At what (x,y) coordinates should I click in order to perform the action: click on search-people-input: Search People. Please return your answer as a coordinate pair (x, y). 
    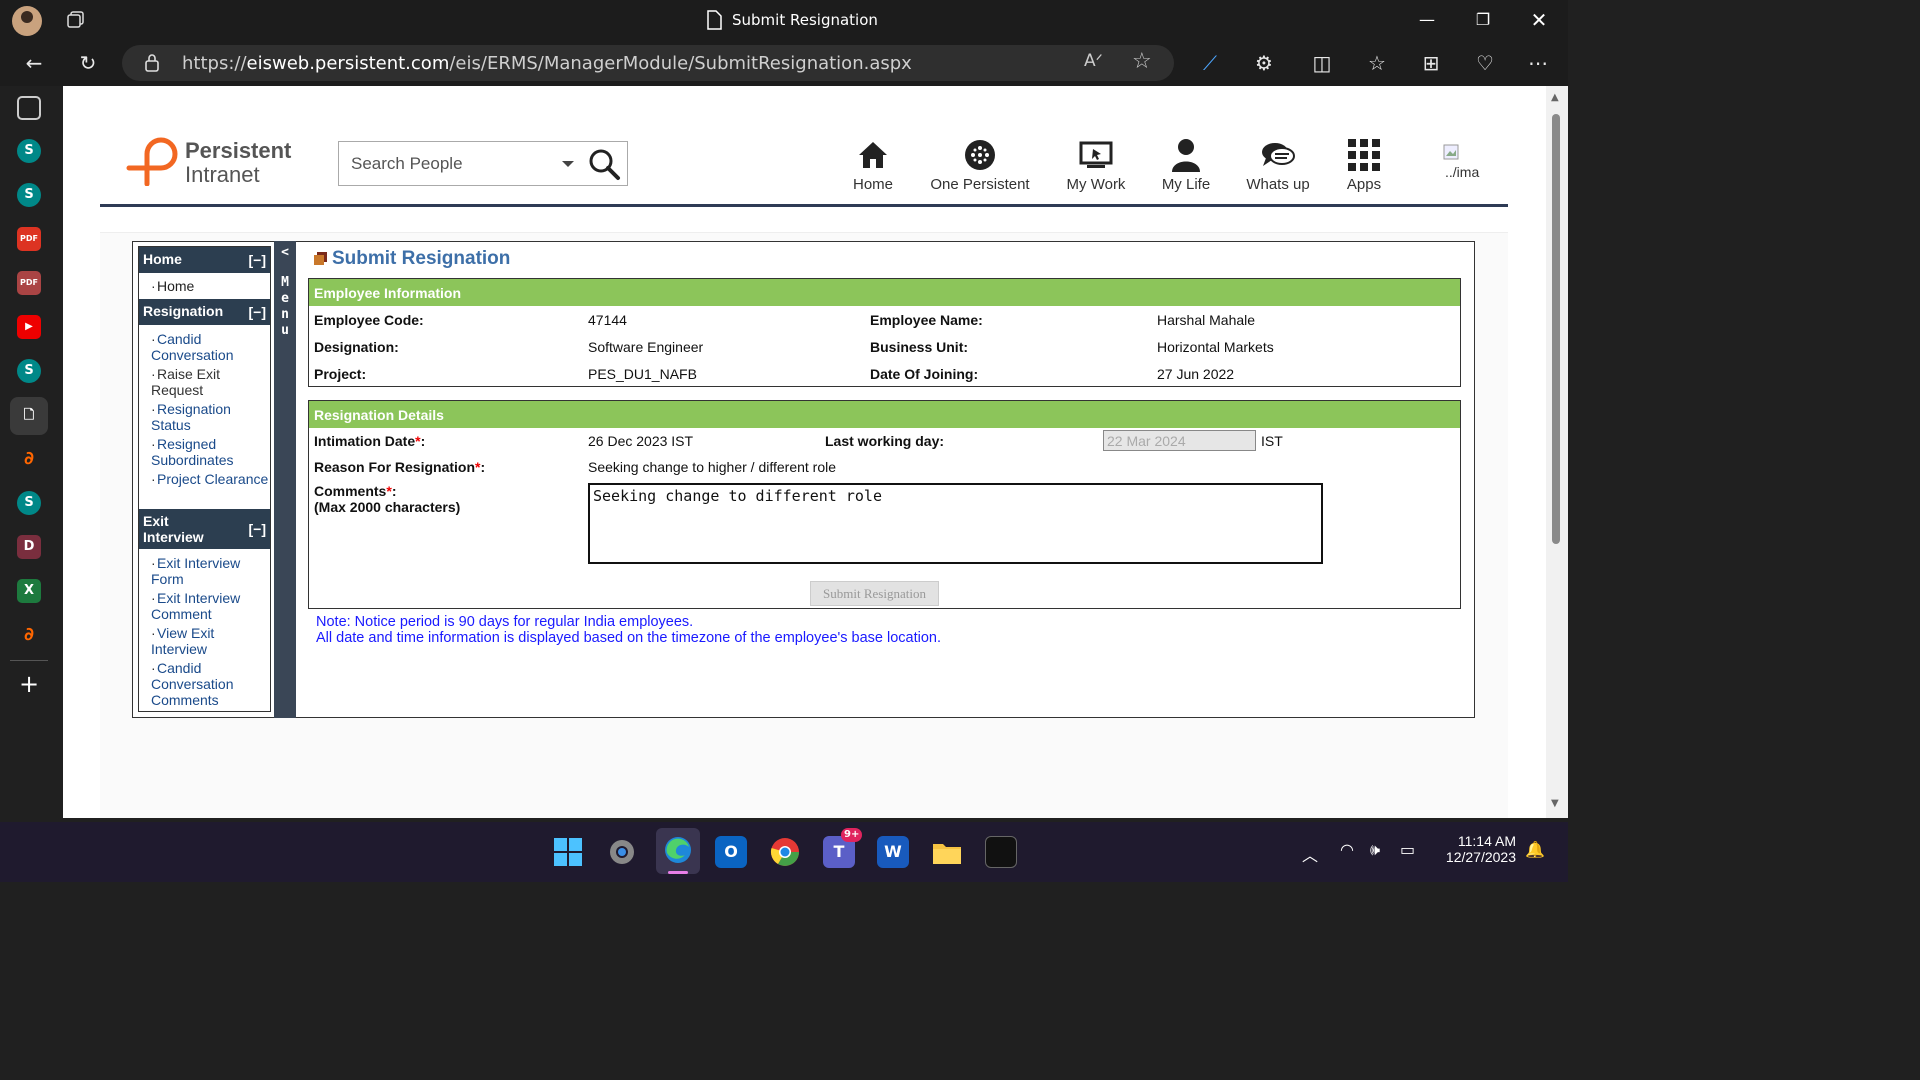
    Looking at the image, I should click on (483, 163).